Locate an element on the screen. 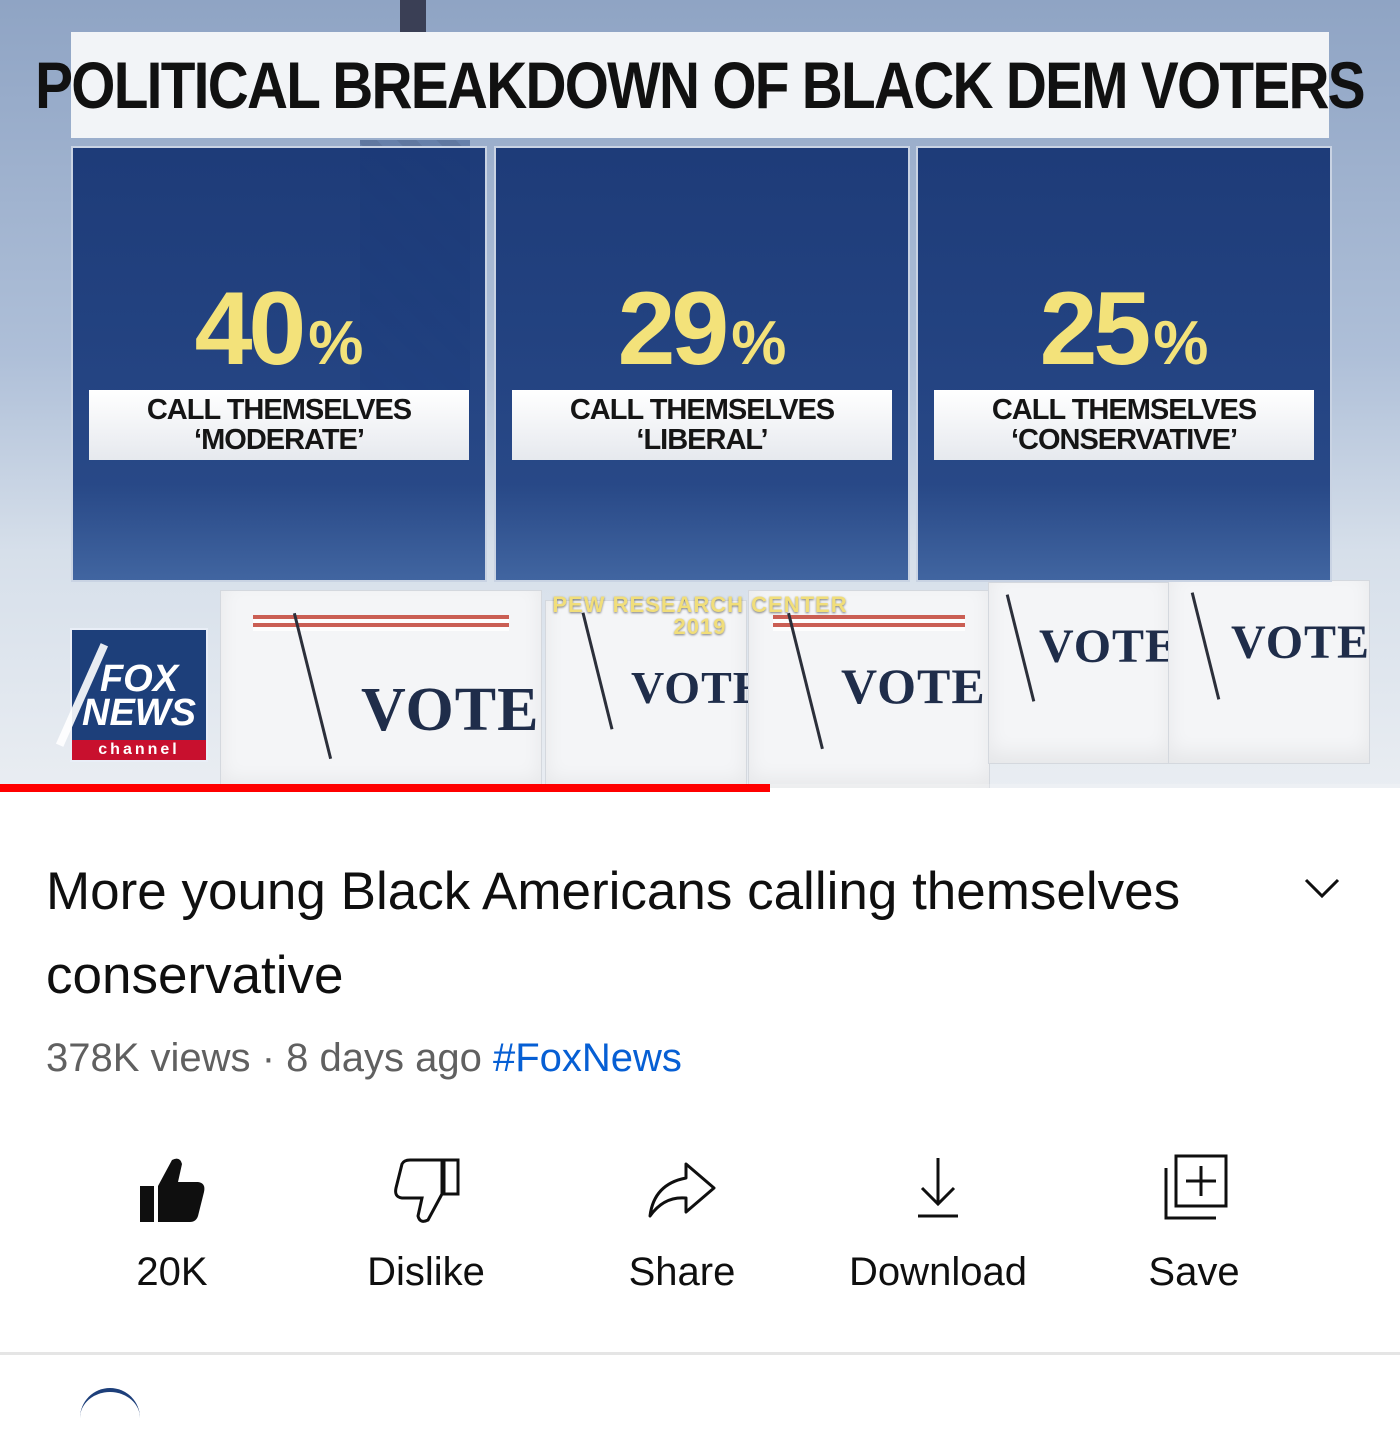 The image size is (1400, 1432). save-button: Save is located at coordinates (1194, 1225).